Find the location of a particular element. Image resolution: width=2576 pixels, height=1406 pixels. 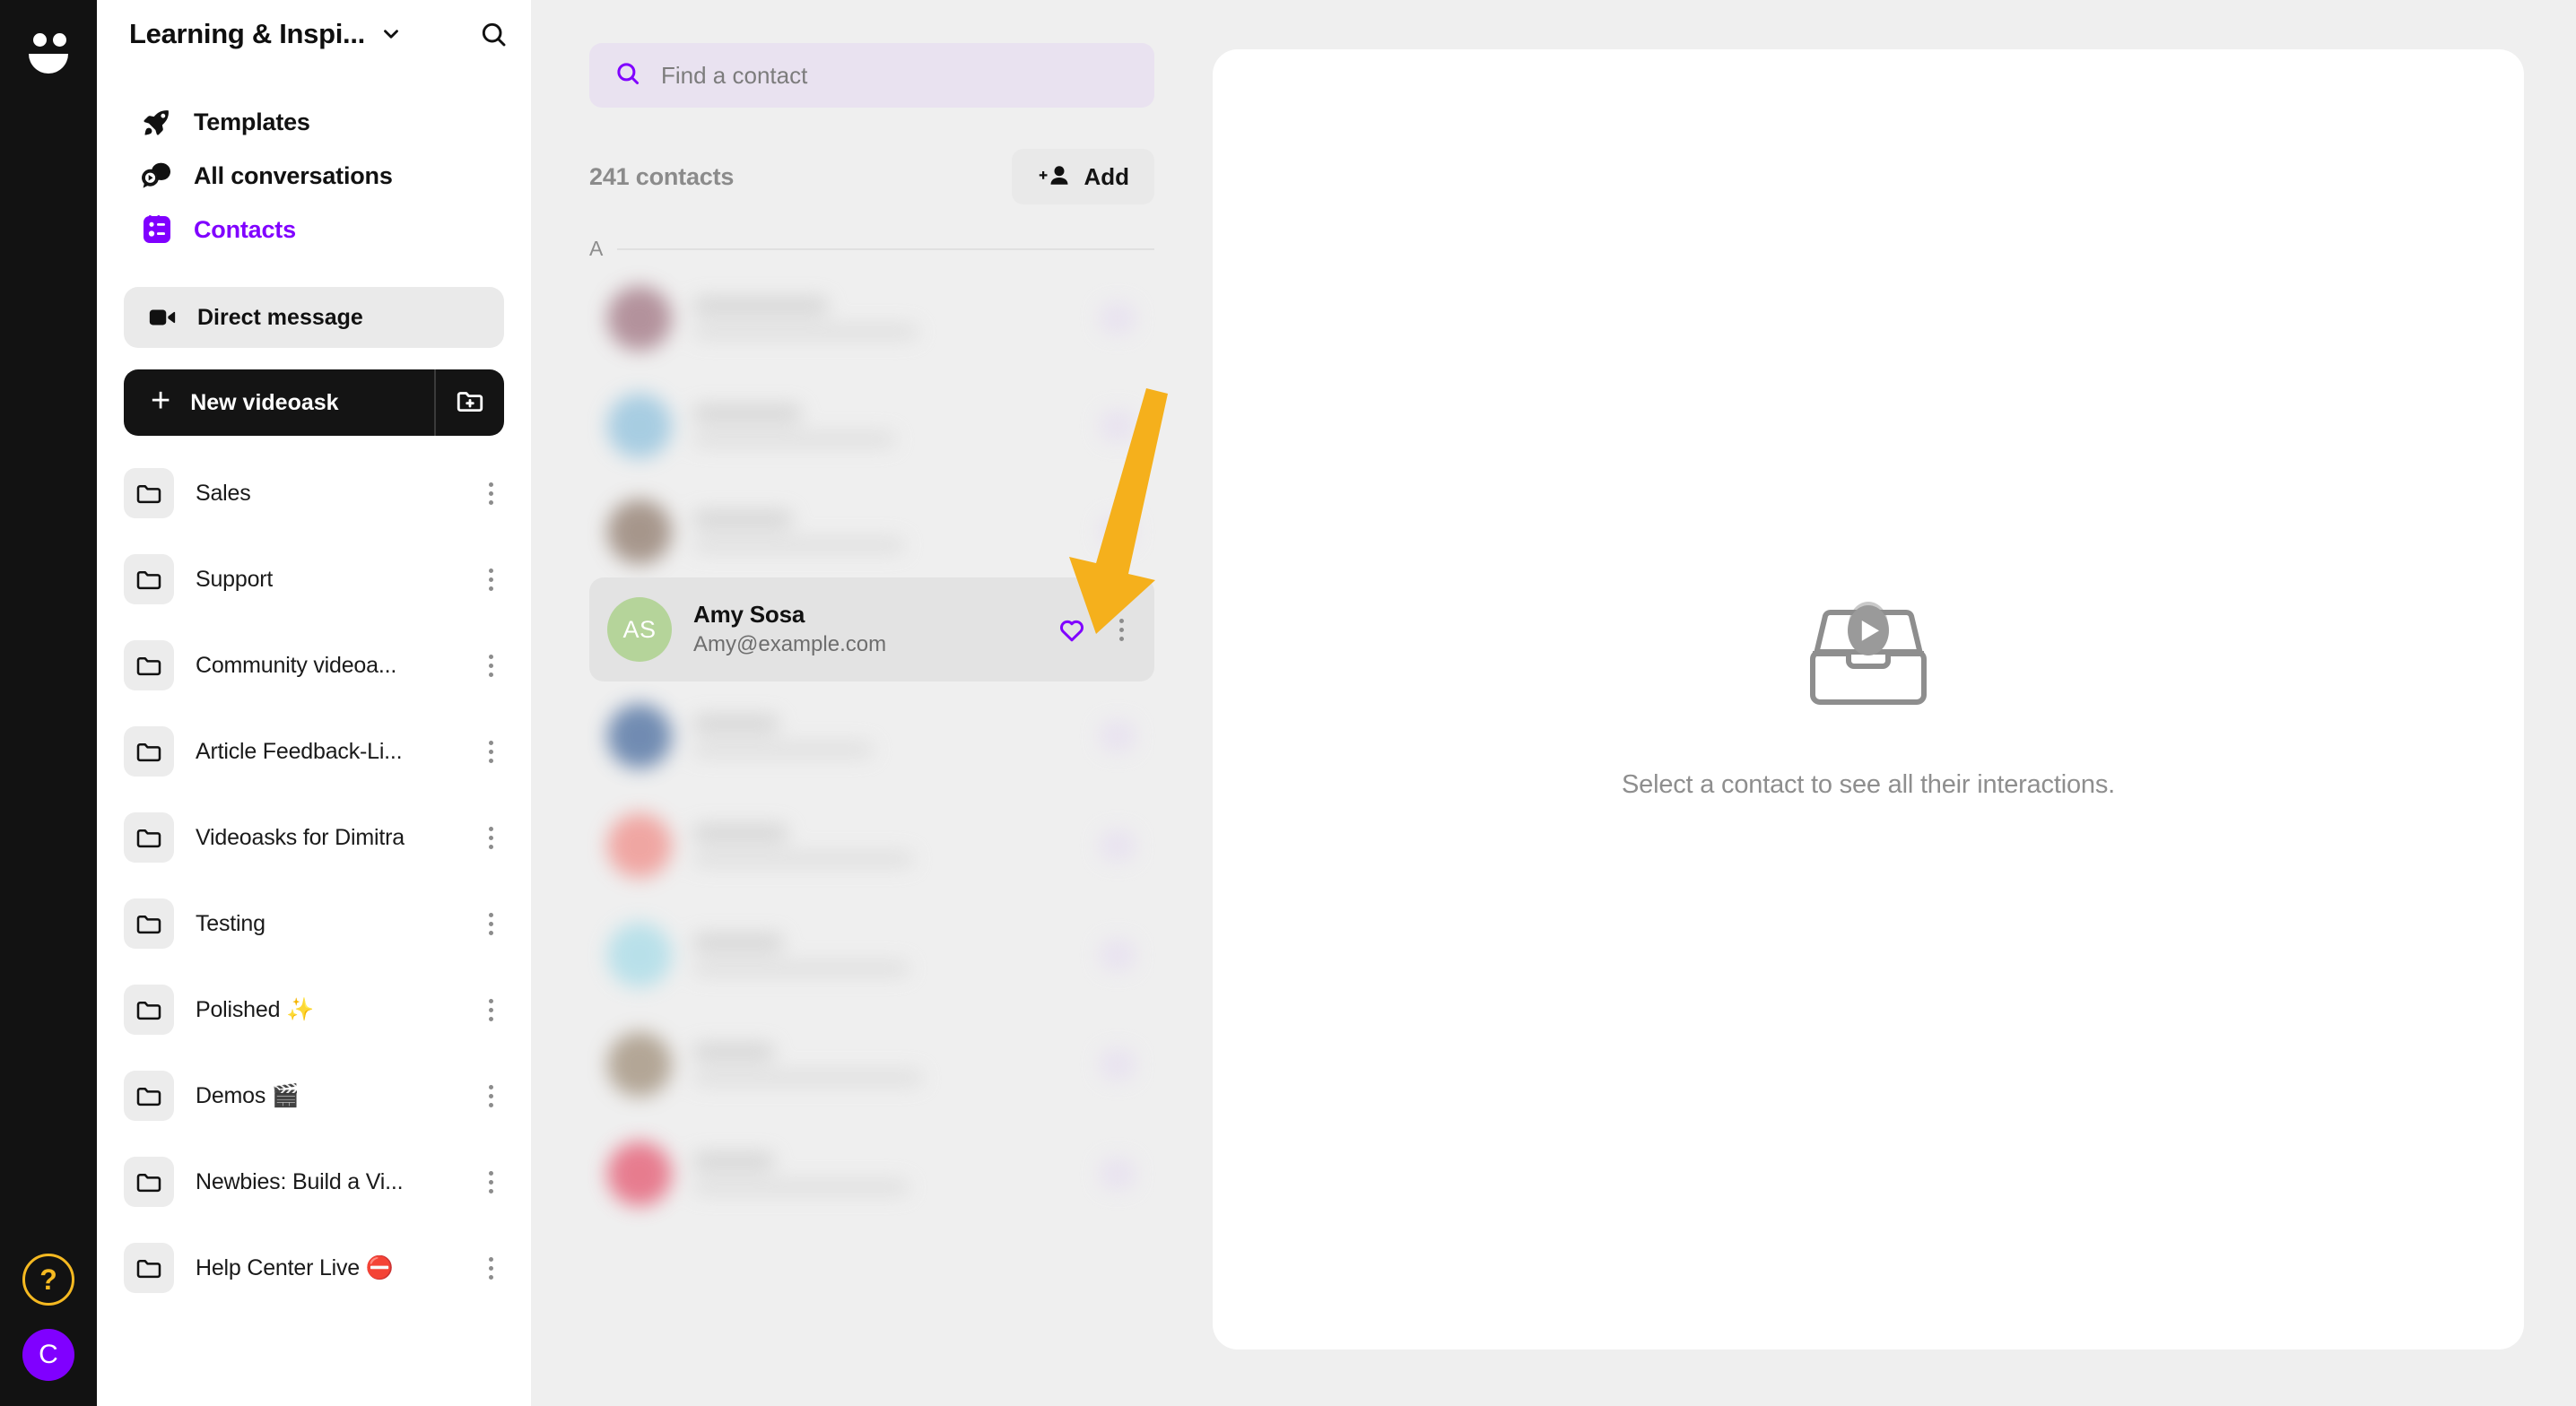

sidebar-search-icon is located at coordinates (493, 34).